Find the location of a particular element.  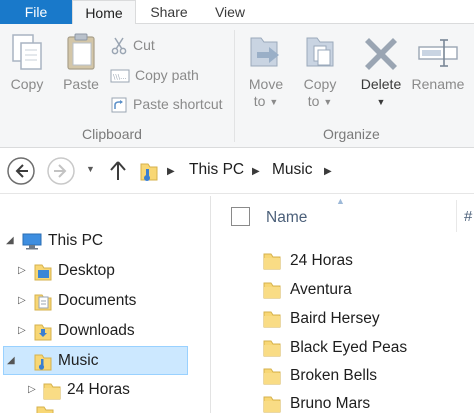

back-button-icon is located at coordinates (21, 171).